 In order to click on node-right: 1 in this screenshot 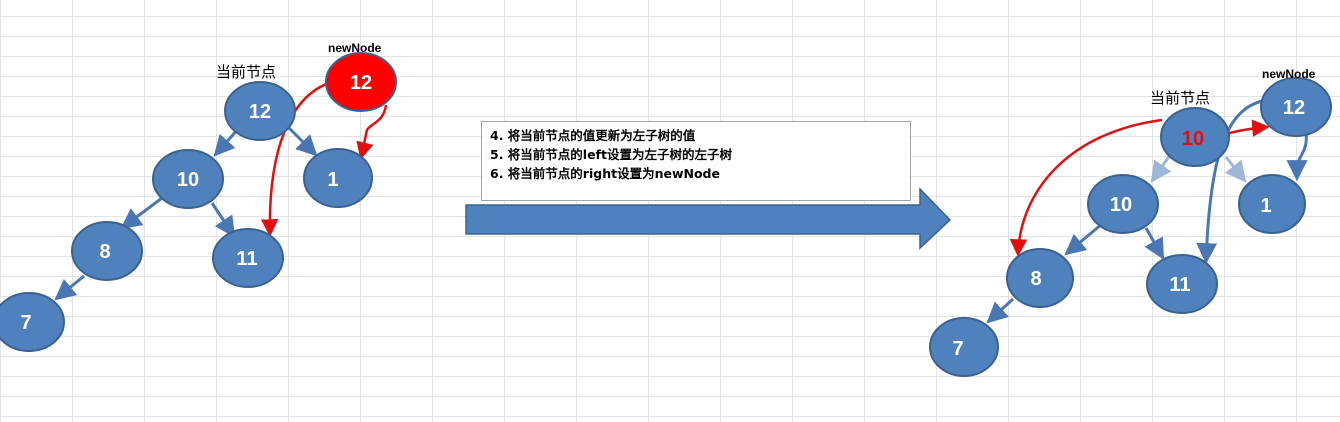, I will do `click(338, 178)`.